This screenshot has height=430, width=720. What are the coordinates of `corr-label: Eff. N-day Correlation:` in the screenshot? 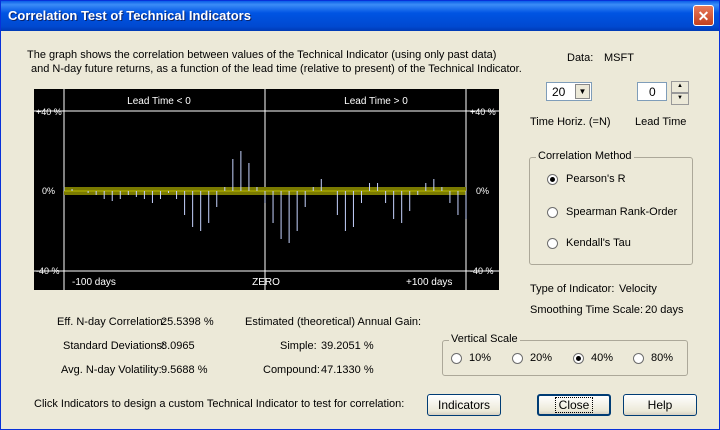 It's located at (111, 322).